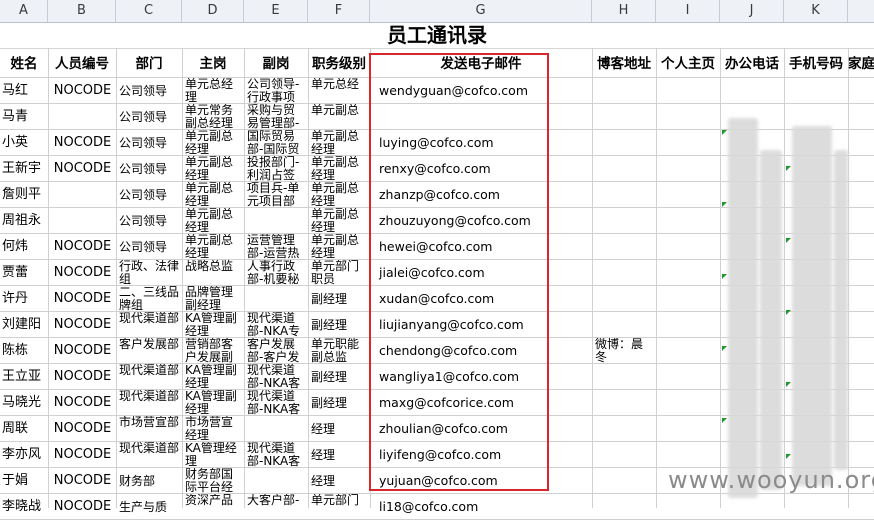  What do you see at coordinates (24, 247) in the screenshot?
I see `cell-name: 何炜` at bounding box center [24, 247].